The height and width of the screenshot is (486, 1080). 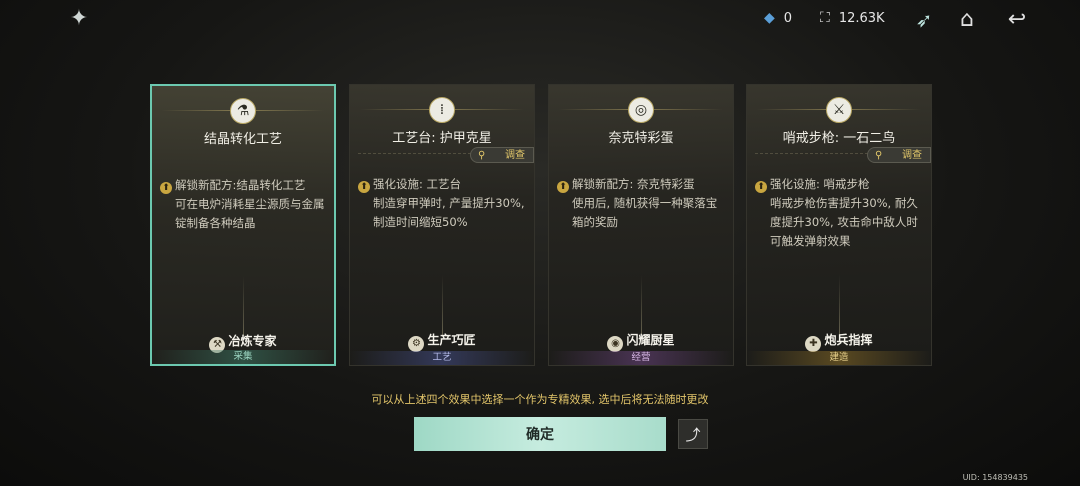 I want to click on category-label: 经营, so click(x=641, y=358).